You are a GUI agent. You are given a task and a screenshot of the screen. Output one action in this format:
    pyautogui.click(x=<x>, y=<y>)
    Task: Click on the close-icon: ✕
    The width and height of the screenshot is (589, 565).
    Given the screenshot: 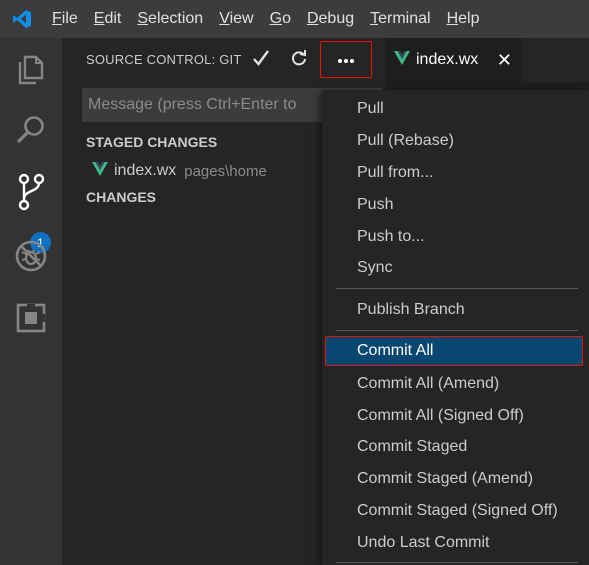 What is the action you would take?
    pyautogui.click(x=504, y=60)
    